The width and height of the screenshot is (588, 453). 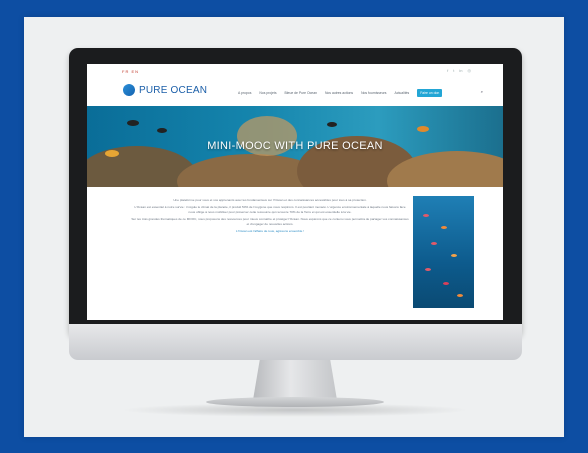 What do you see at coordinates (430, 93) in the screenshot?
I see `donate-button: Faire un don` at bounding box center [430, 93].